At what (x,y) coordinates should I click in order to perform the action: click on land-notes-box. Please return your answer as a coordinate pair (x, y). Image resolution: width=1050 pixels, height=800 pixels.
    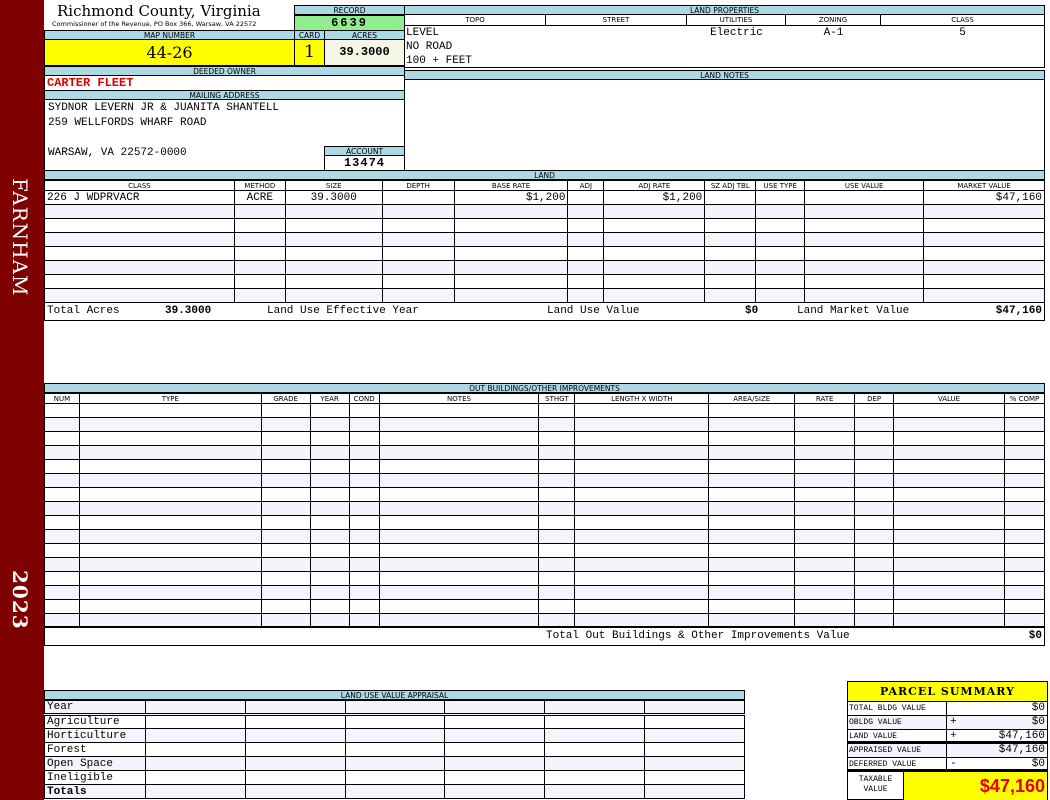
    Looking at the image, I should click on (724, 125).